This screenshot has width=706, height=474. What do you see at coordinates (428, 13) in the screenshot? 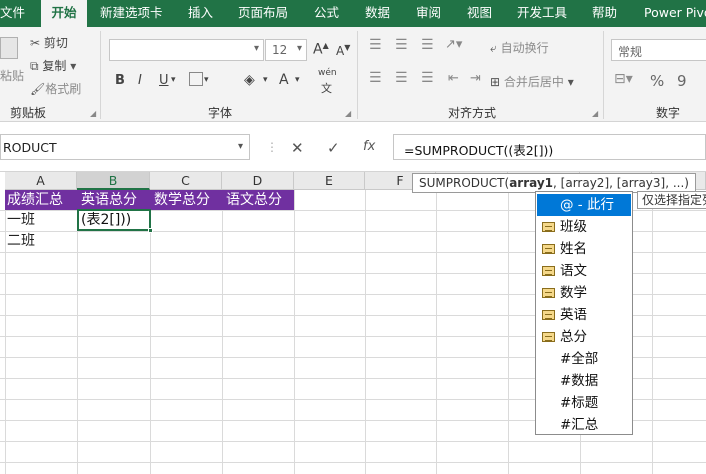
I see `tab-review: 审阅` at bounding box center [428, 13].